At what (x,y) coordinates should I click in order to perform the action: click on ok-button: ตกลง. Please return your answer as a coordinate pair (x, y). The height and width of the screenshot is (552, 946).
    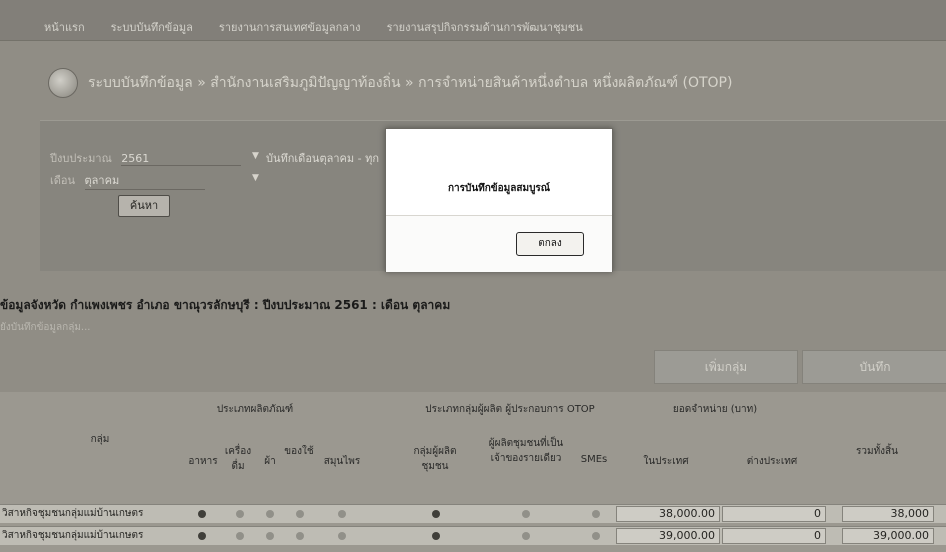
    Looking at the image, I should click on (550, 244).